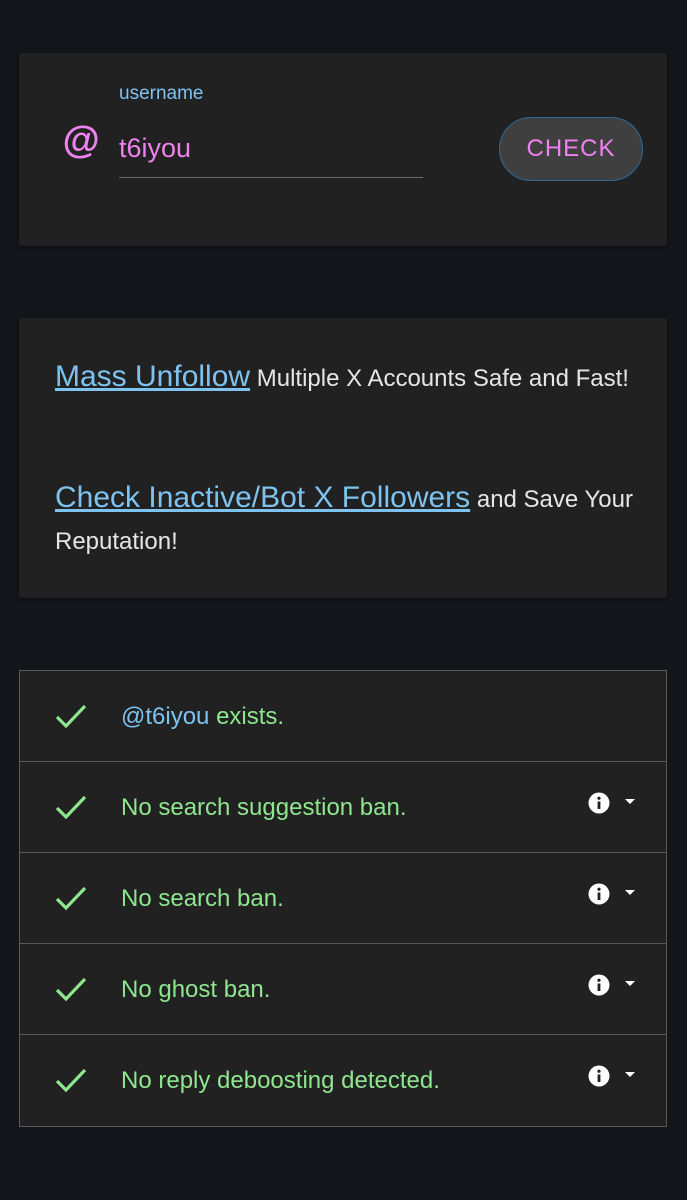  I want to click on result-message: No search suggestion ban., so click(264, 807).